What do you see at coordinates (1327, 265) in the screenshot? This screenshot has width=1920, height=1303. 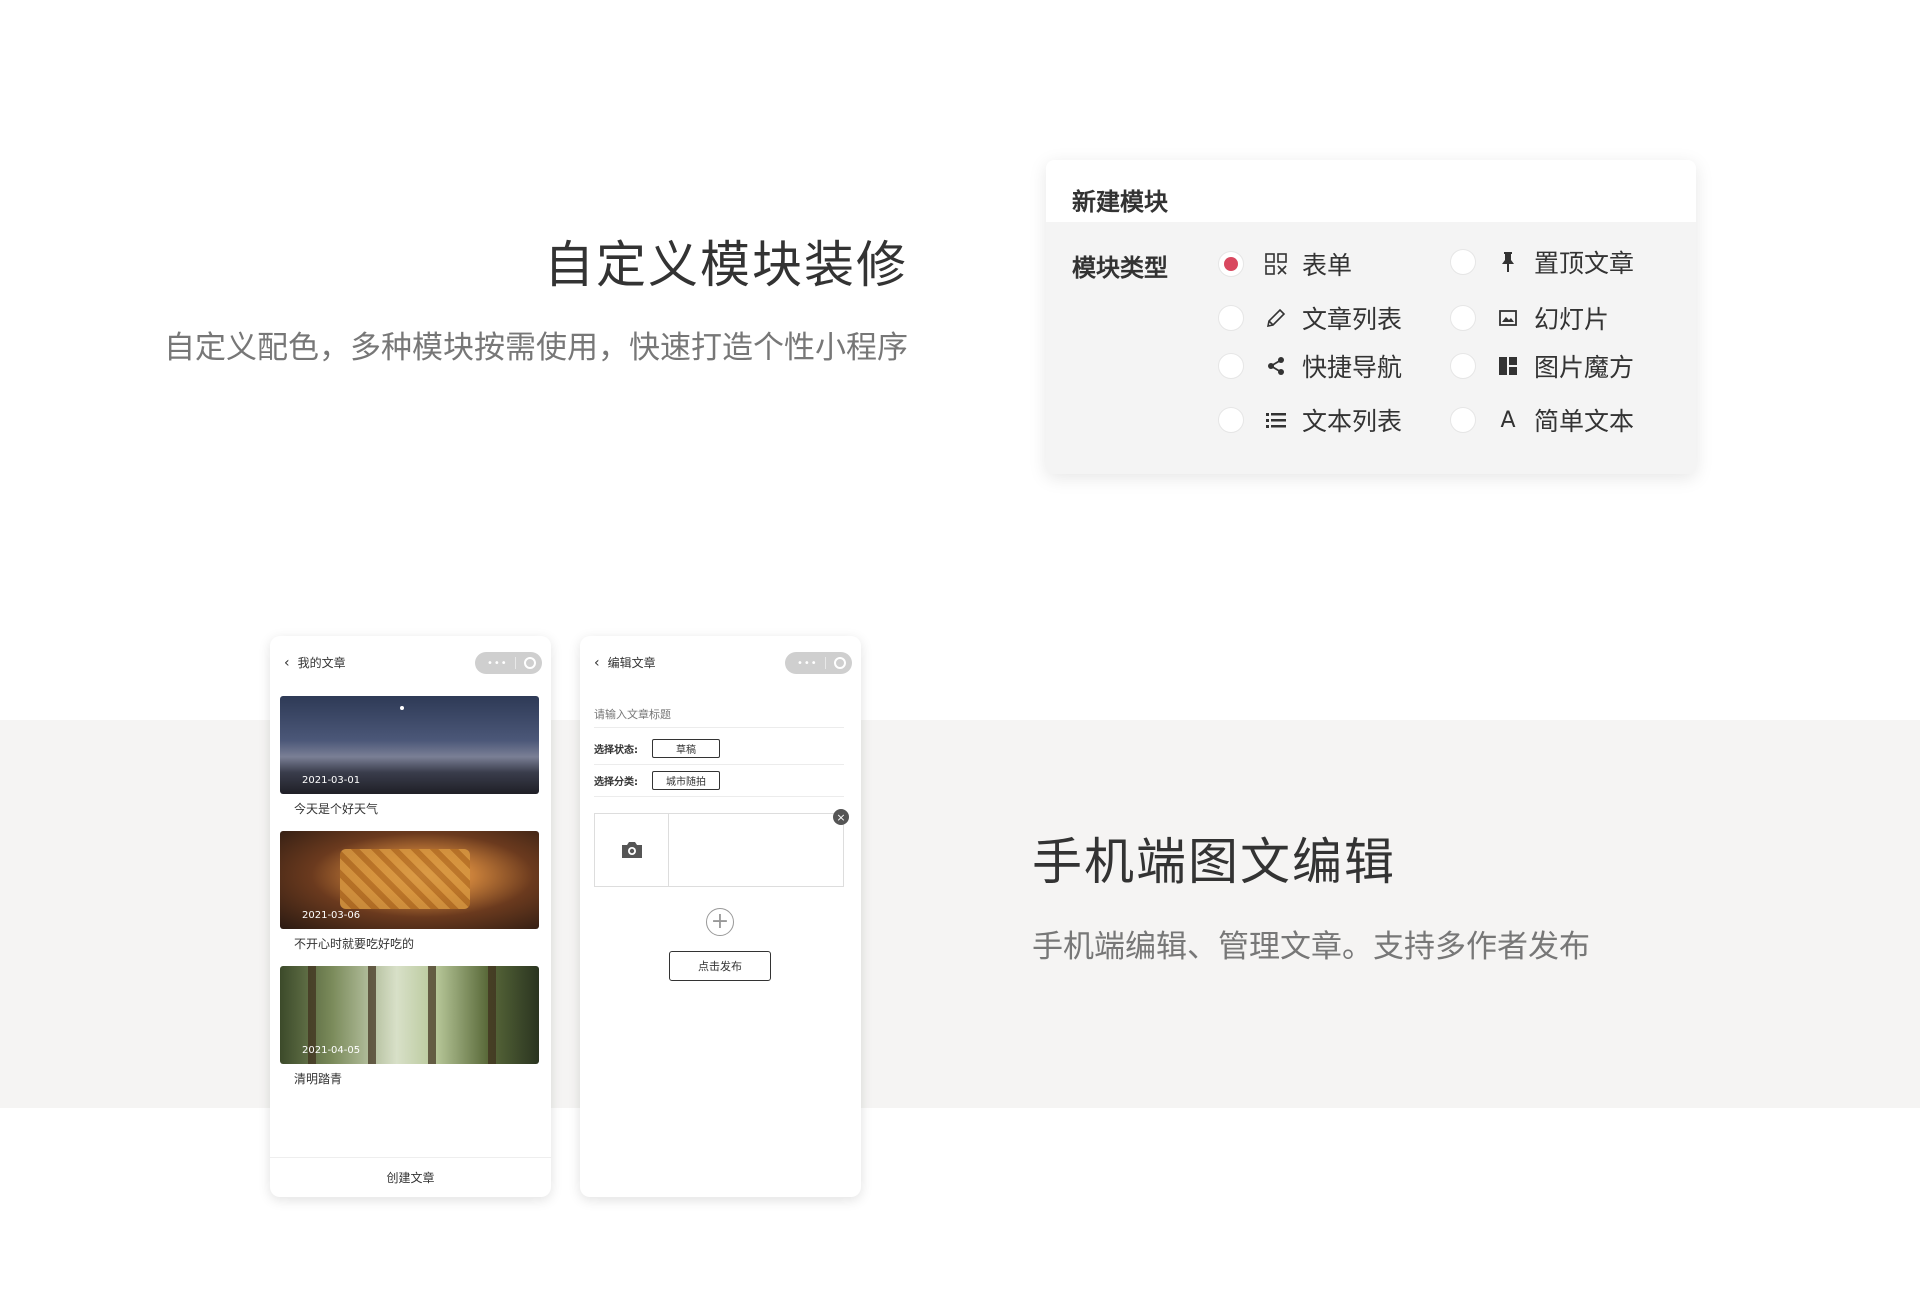 I see `option-label: 表单` at bounding box center [1327, 265].